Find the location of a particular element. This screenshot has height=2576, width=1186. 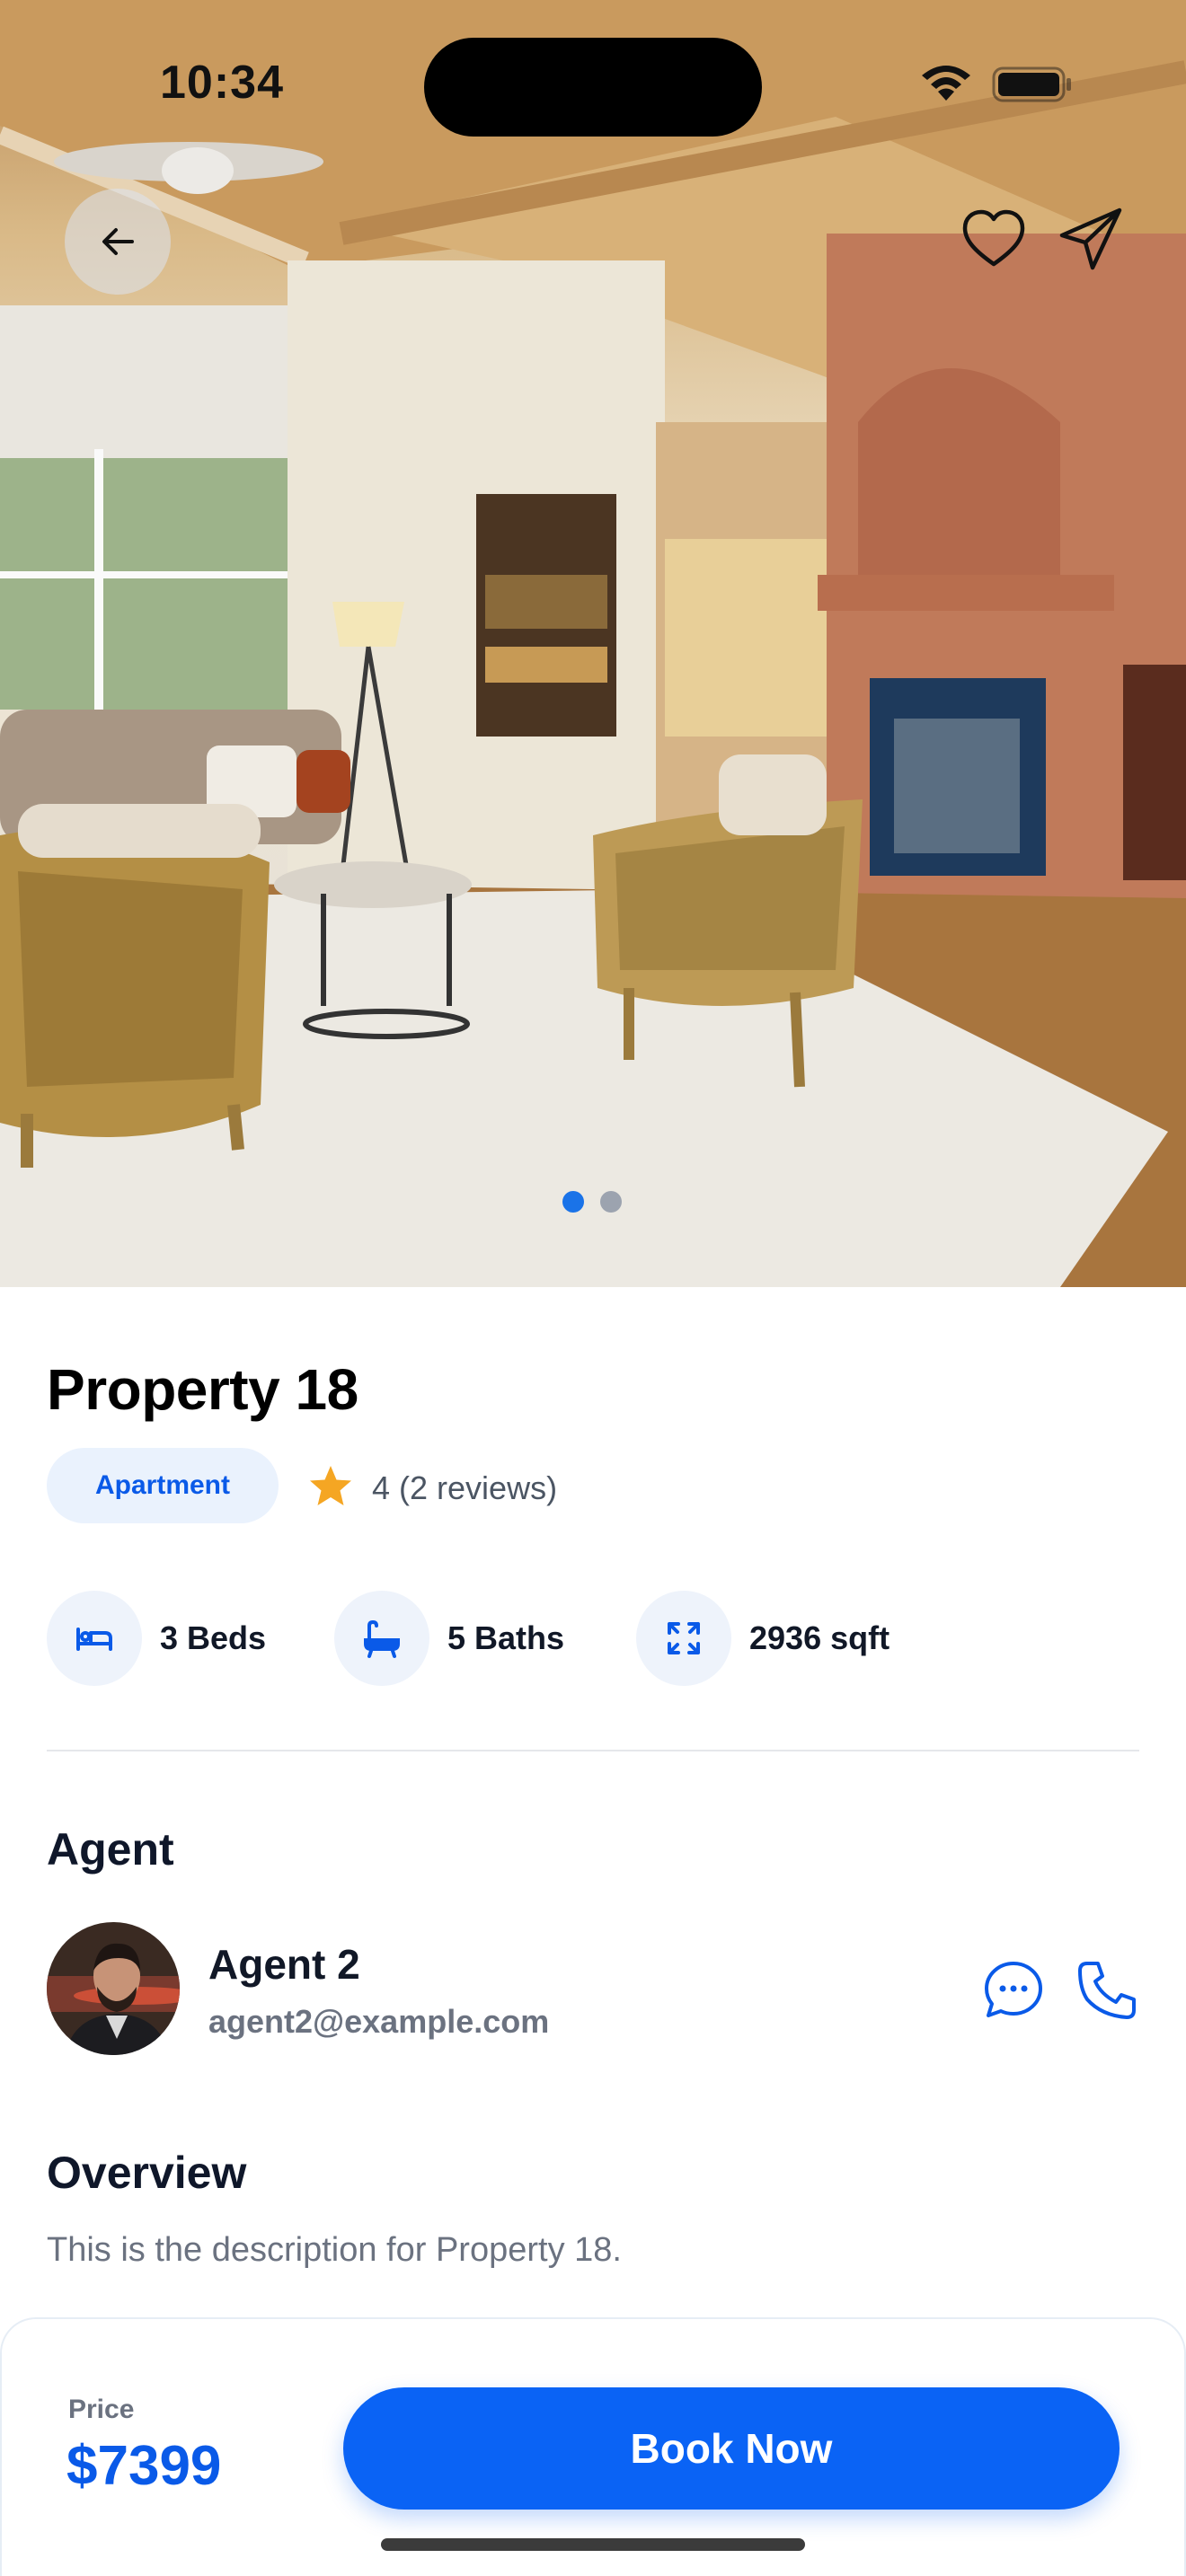

chat-bubble-icon is located at coordinates (1013, 1990).